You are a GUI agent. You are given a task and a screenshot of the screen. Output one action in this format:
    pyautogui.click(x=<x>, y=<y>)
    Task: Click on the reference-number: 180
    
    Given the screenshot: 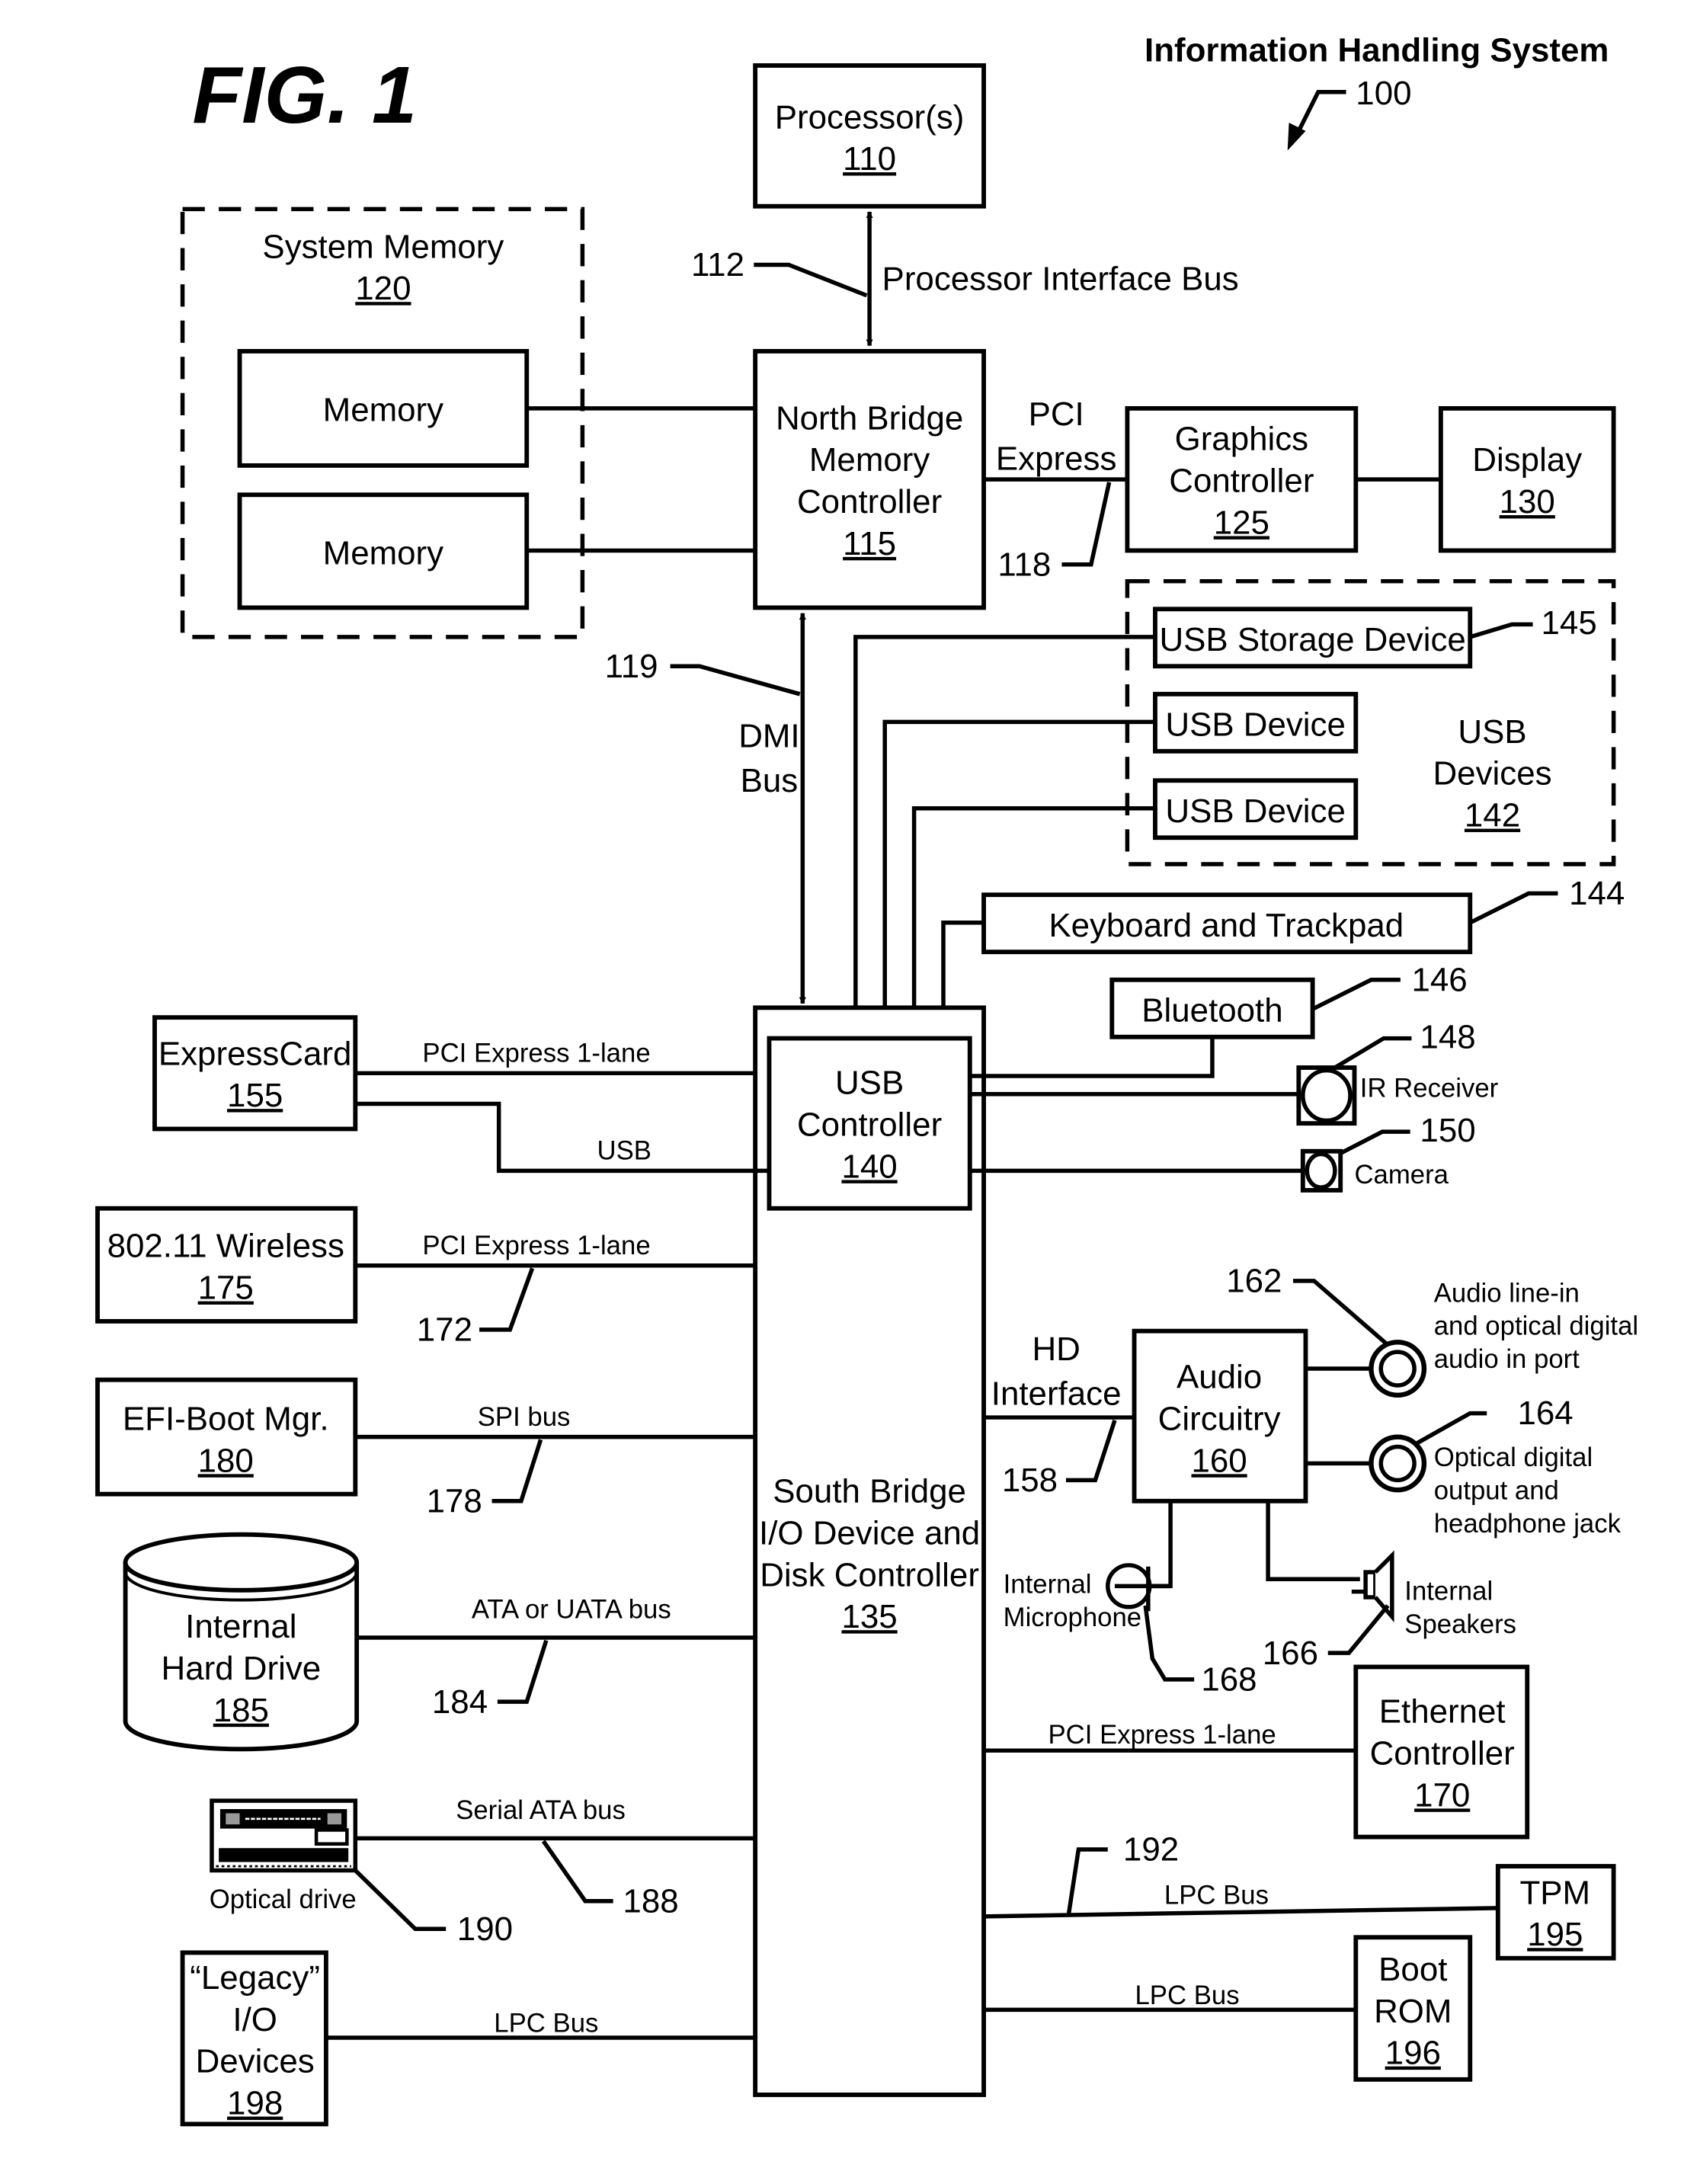 What is the action you would take?
    pyautogui.click(x=226, y=1460)
    